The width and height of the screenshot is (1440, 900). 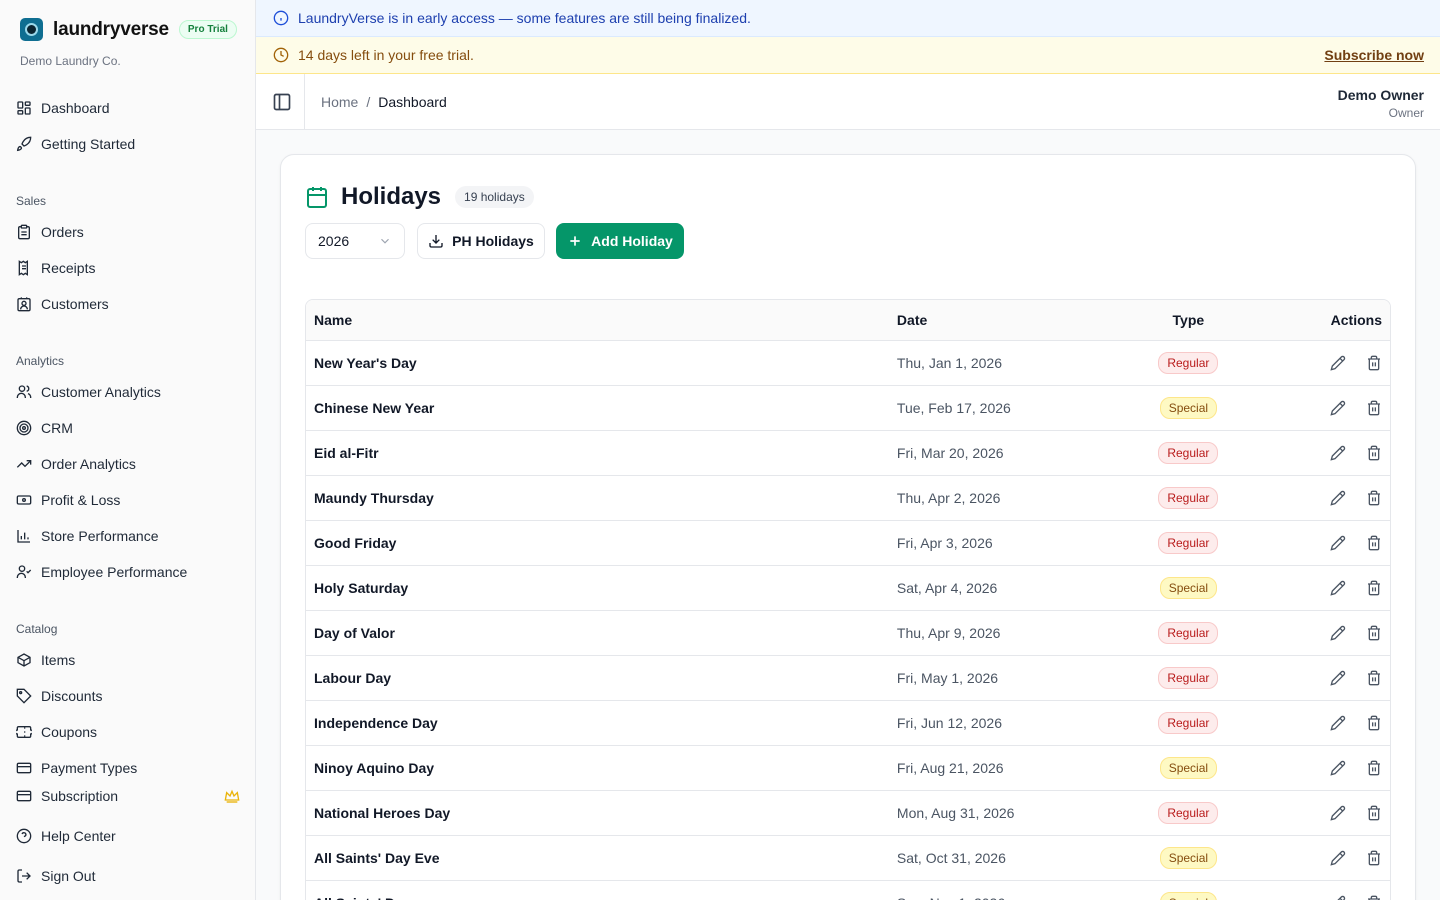 I want to click on sidebar-item-label: Receipts, so click(x=68, y=268).